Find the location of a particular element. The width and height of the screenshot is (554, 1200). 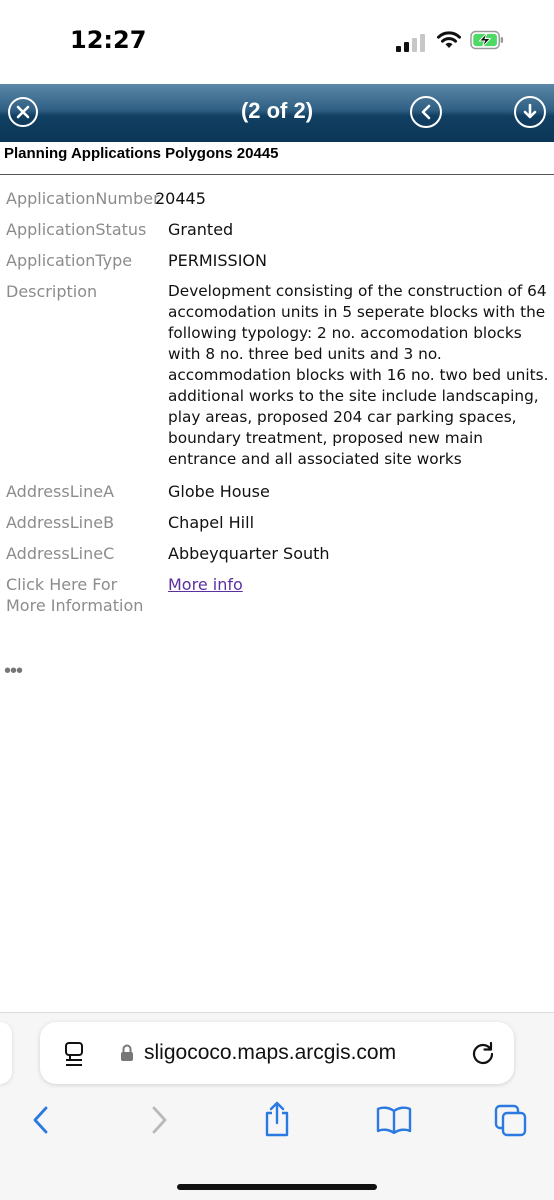

field-value-application-number: 20445 is located at coordinates (180, 198).